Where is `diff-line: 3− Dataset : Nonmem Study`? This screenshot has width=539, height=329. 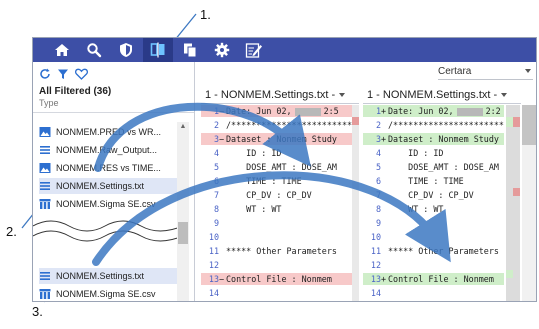 diff-line: 3− Dataset : Nonmem Study is located at coordinates (276, 139).